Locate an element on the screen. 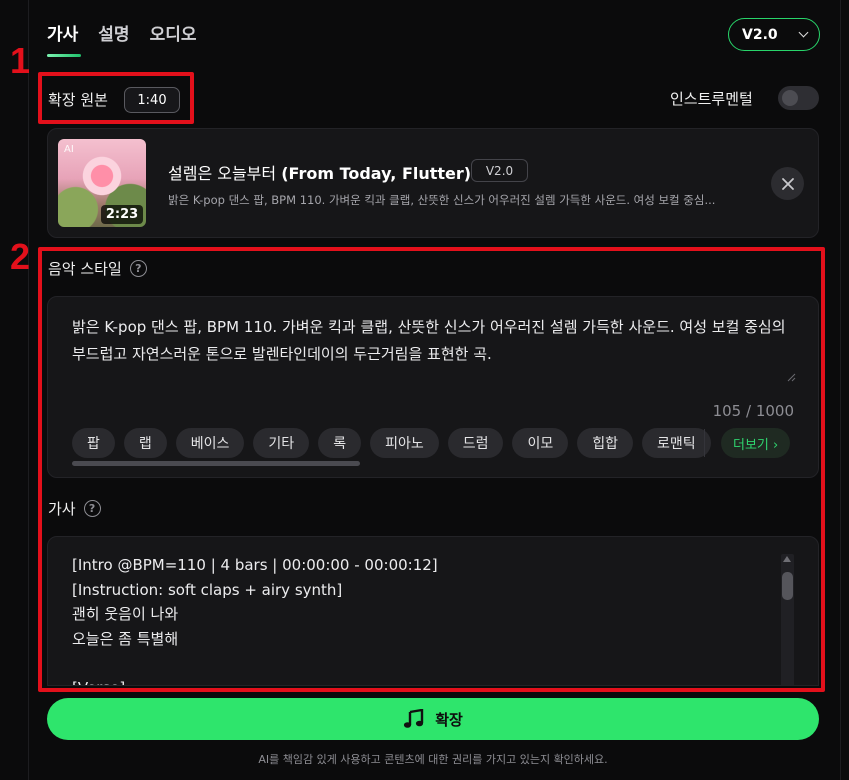  tab-bar: 가사 설명 오디오 is located at coordinates (121, 38).